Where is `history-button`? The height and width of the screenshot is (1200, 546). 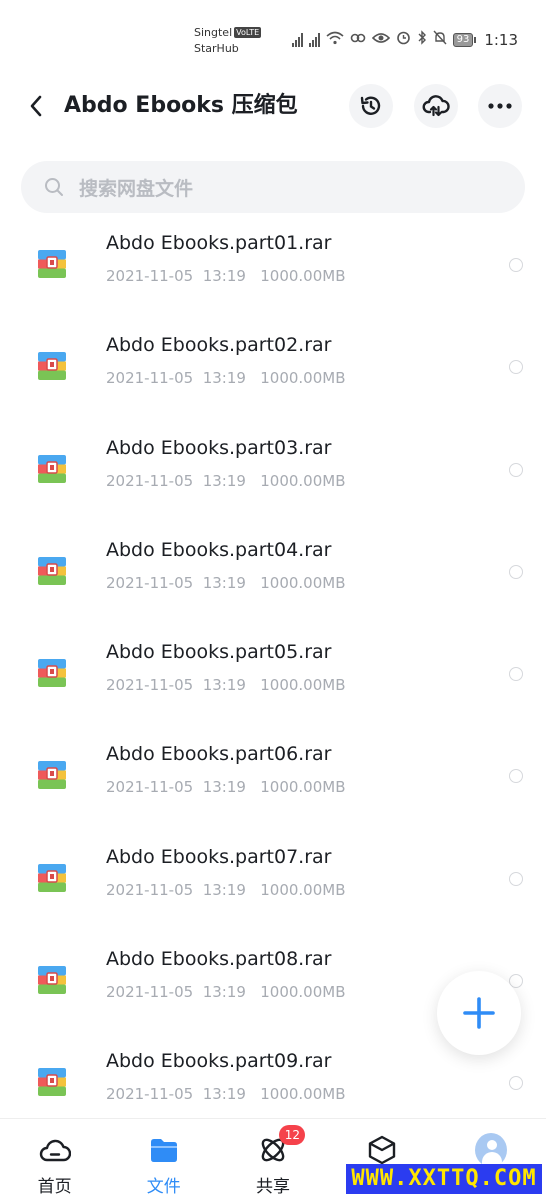 history-button is located at coordinates (371, 106).